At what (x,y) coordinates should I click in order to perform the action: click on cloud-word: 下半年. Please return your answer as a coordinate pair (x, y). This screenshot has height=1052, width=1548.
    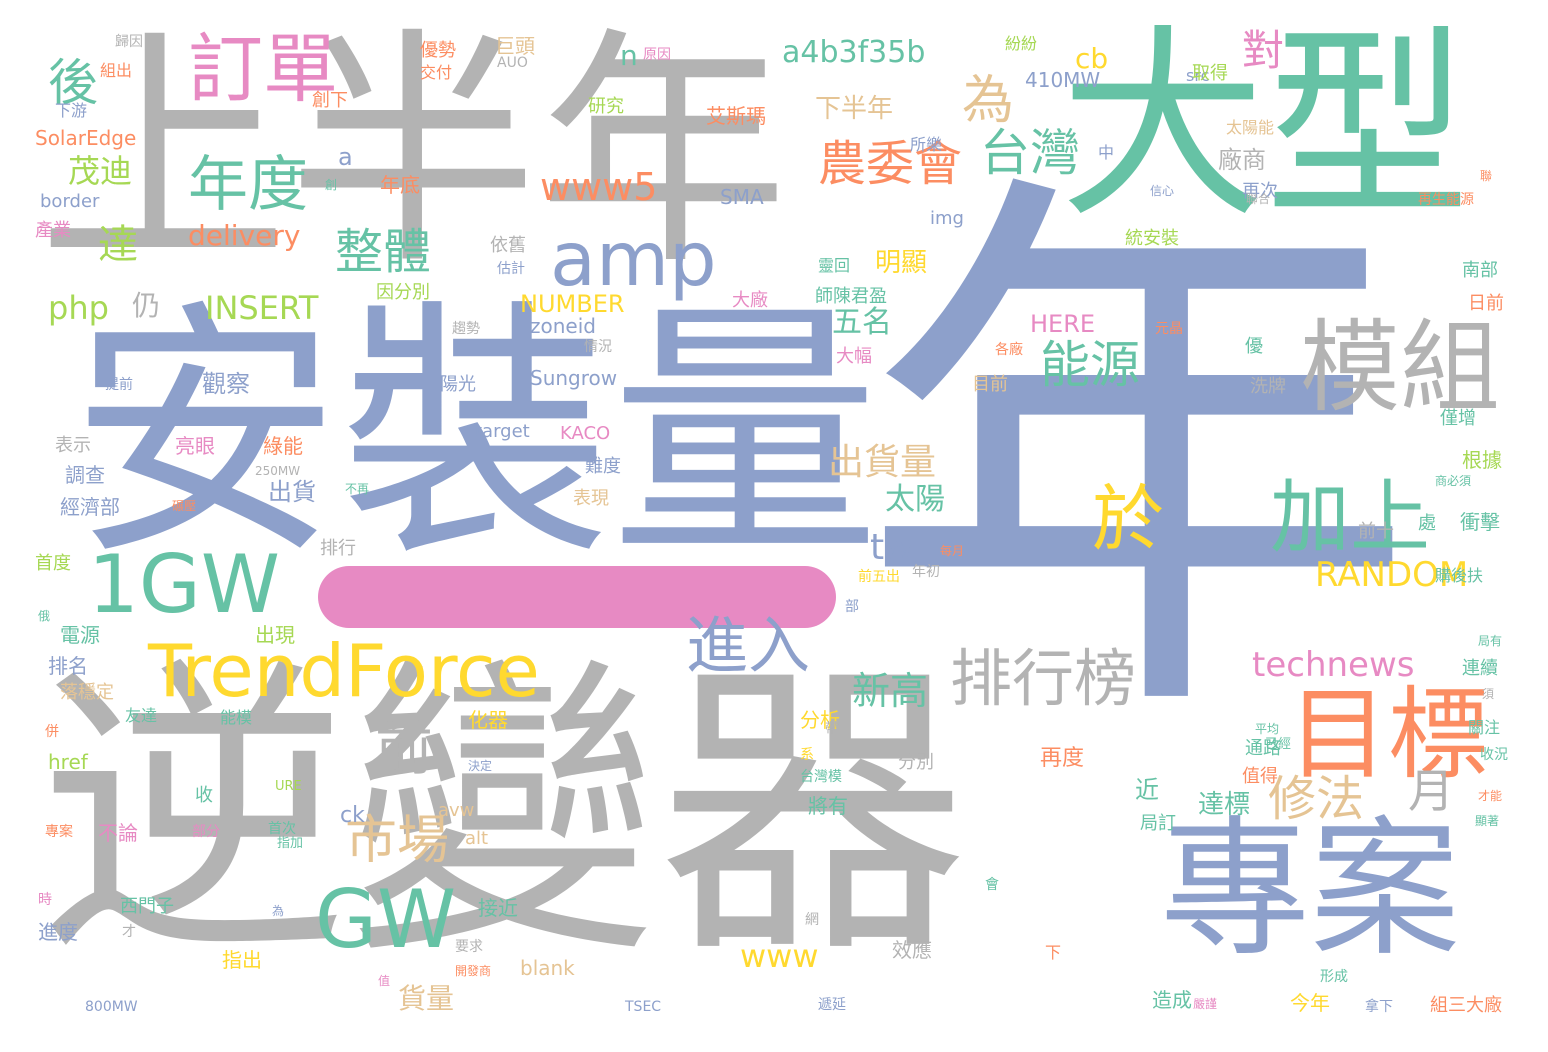
    Looking at the image, I should click on (854, 109).